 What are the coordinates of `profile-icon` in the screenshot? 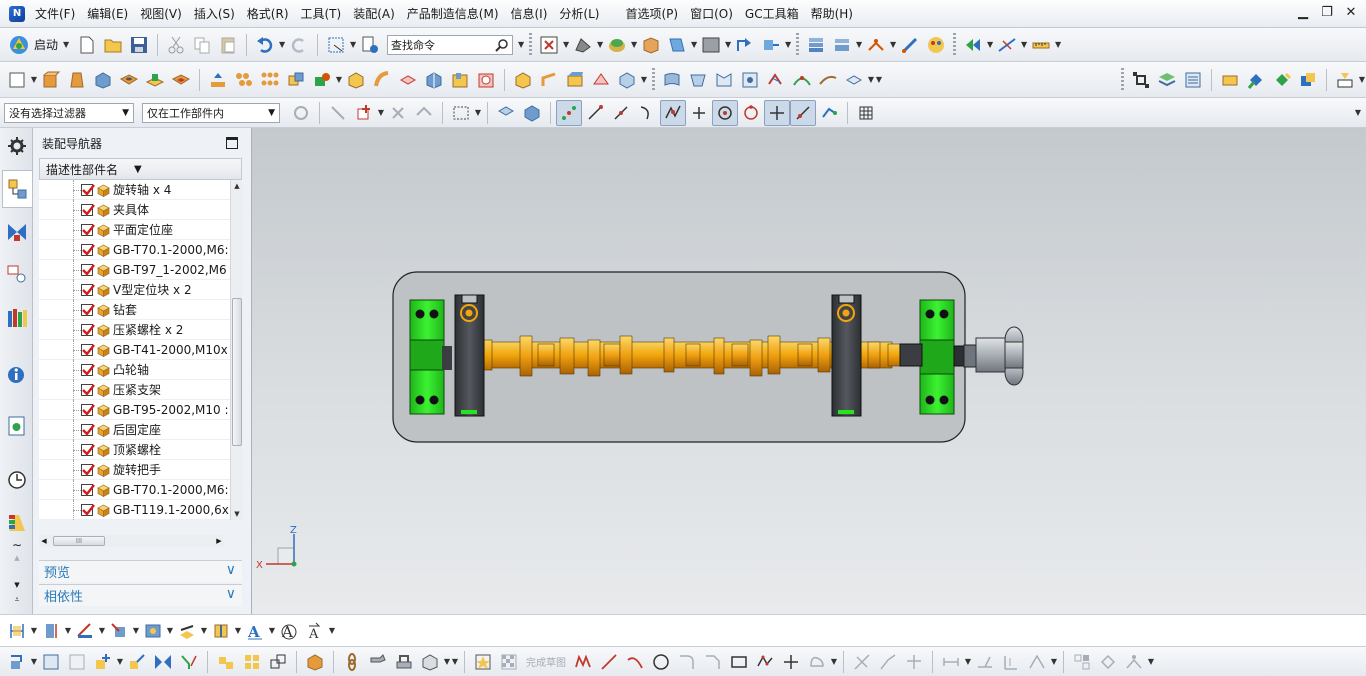 It's located at (583, 662).